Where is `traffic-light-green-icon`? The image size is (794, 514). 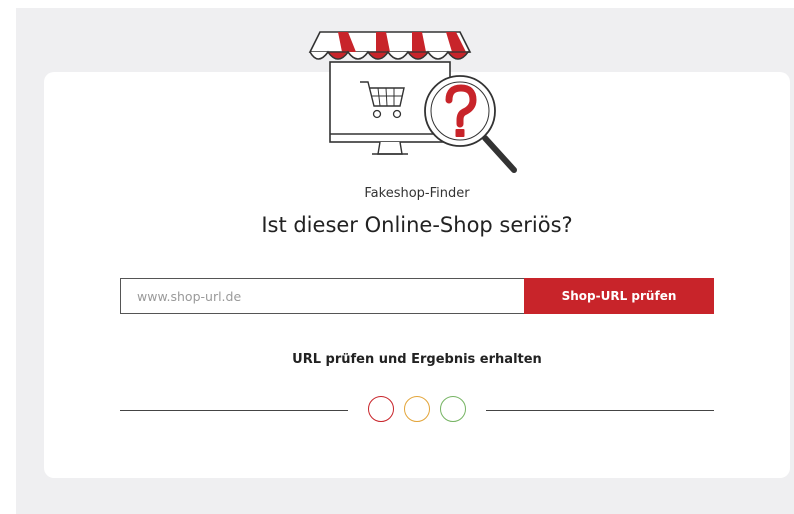 traffic-light-green-icon is located at coordinates (453, 409).